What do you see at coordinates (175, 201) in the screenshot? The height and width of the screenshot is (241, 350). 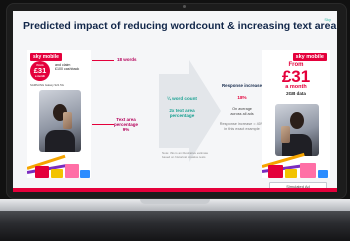 I see `laptop-notch` at bounding box center [175, 201].